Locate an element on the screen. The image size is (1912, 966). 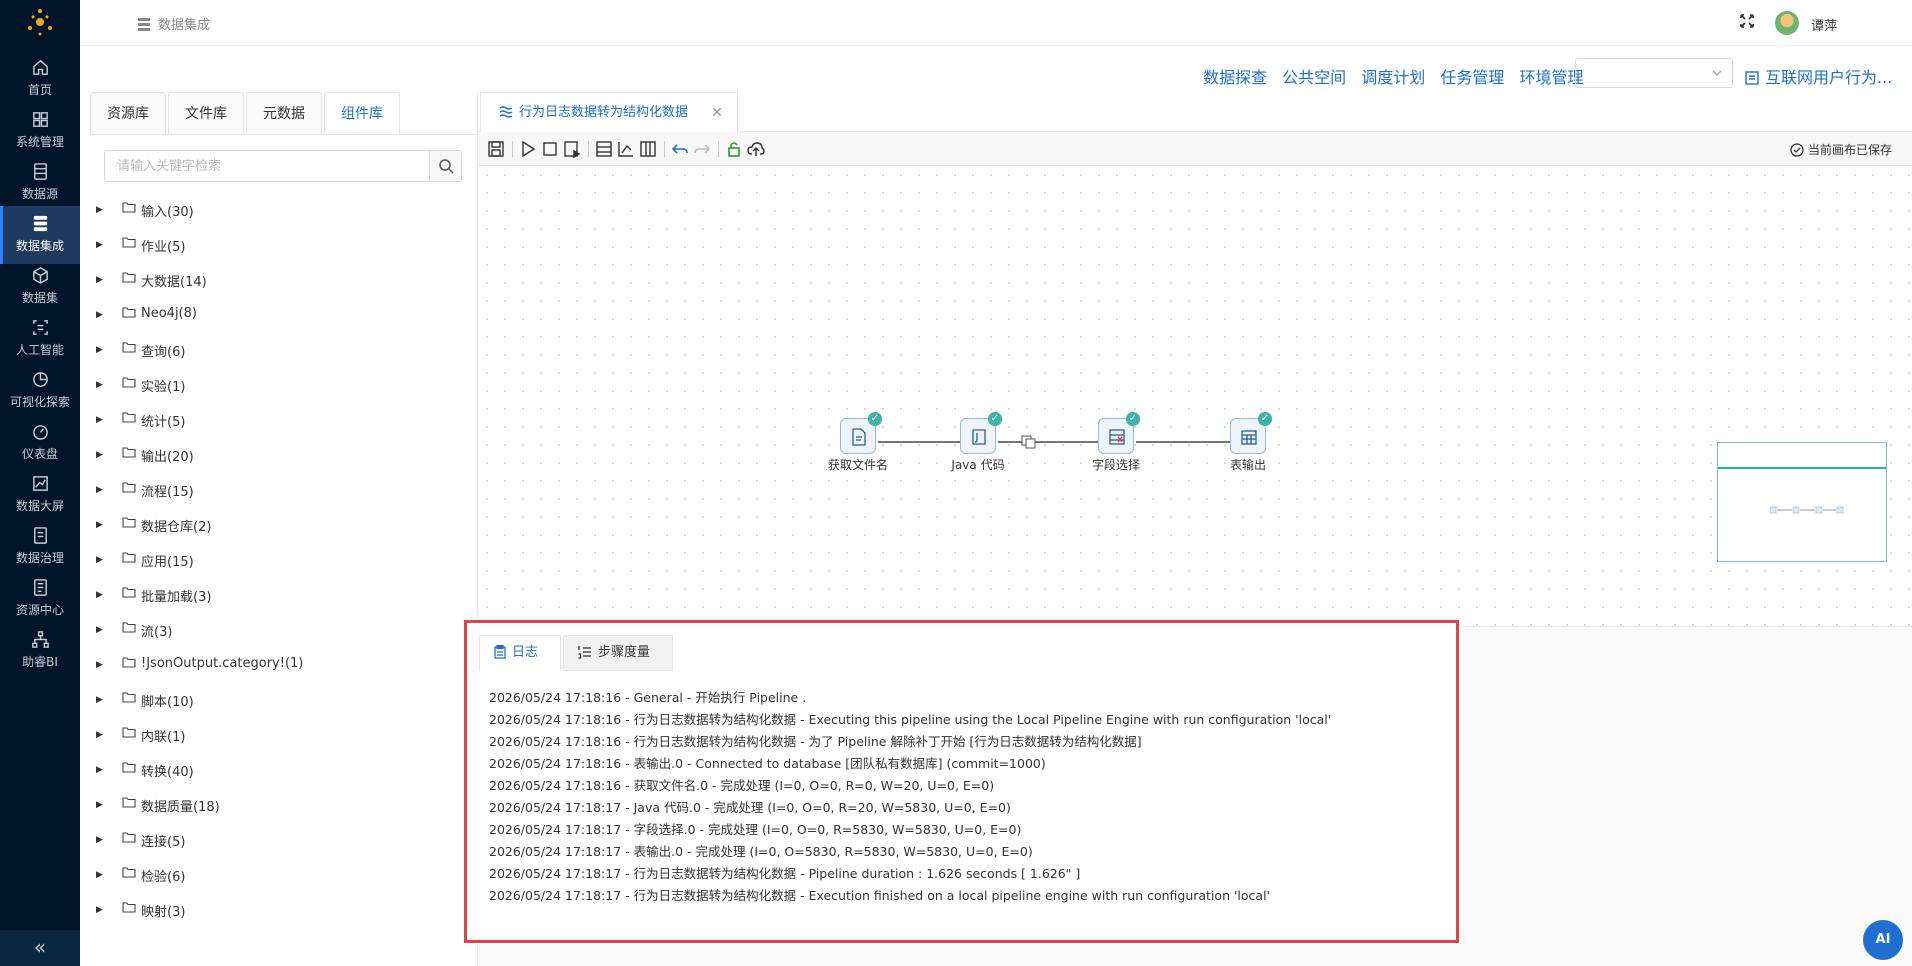
toolbar-separator is located at coordinates (718, 149).